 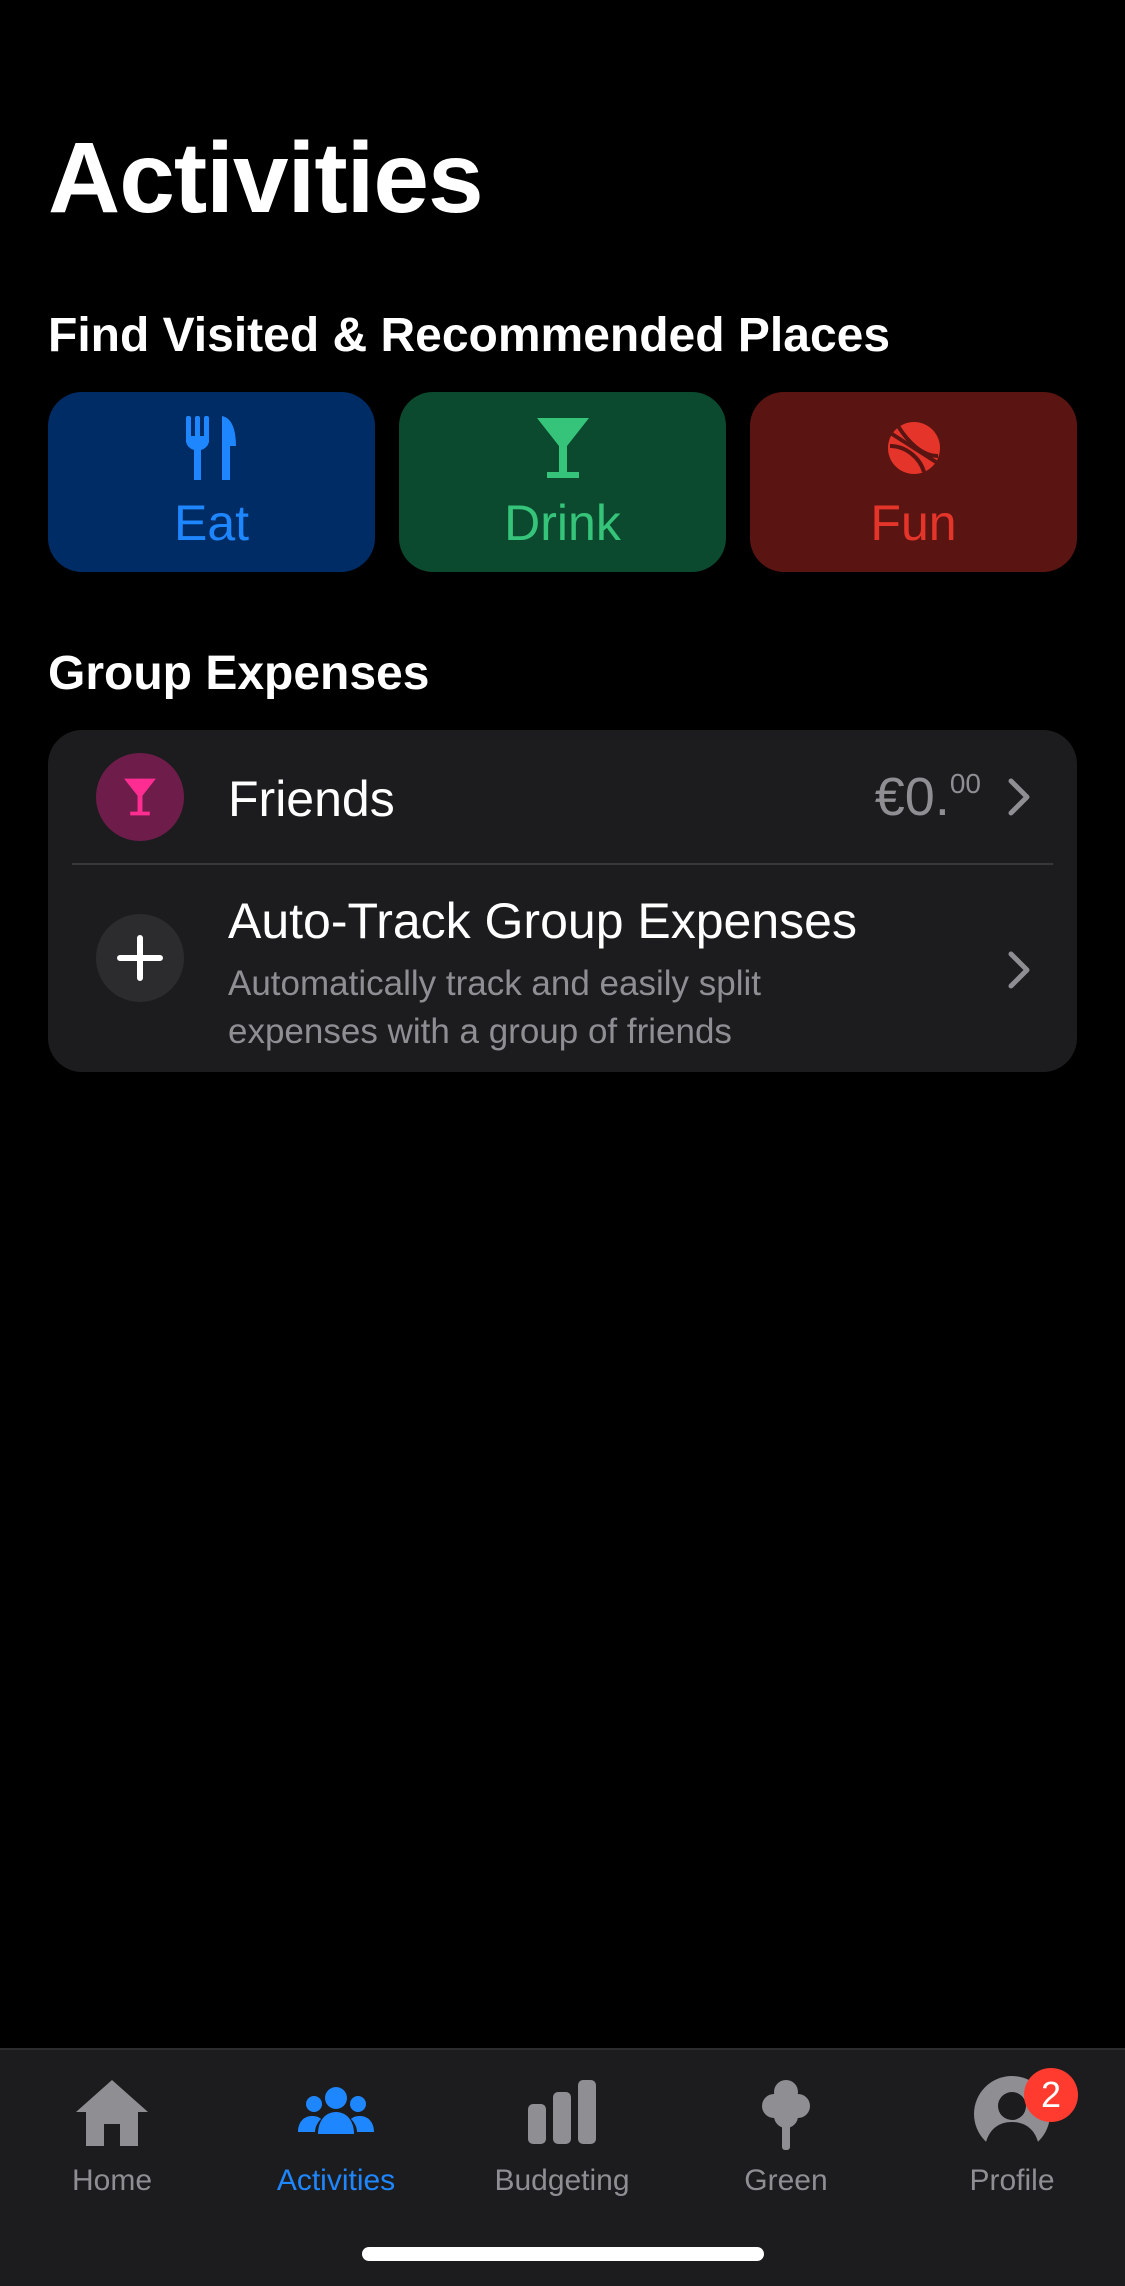 What do you see at coordinates (336, 2136) in the screenshot?
I see `tab-activities: Activities` at bounding box center [336, 2136].